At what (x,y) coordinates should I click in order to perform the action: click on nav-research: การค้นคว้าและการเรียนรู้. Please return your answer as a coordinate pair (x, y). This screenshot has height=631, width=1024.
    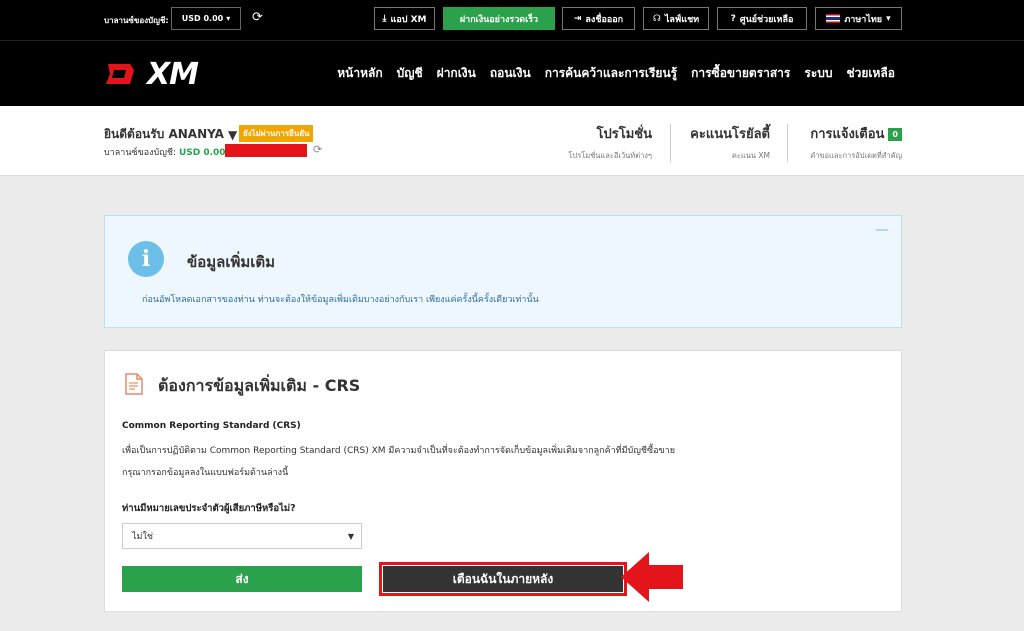
    Looking at the image, I should click on (611, 73).